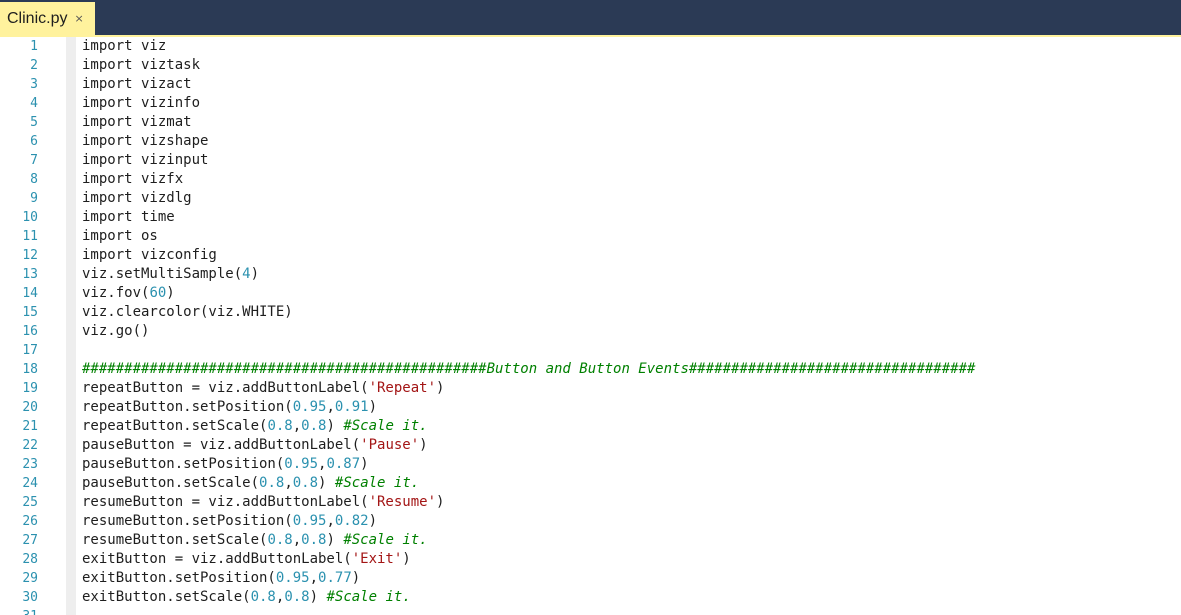 The width and height of the screenshot is (1181, 615). I want to click on line-number: 19, so click(30, 388).